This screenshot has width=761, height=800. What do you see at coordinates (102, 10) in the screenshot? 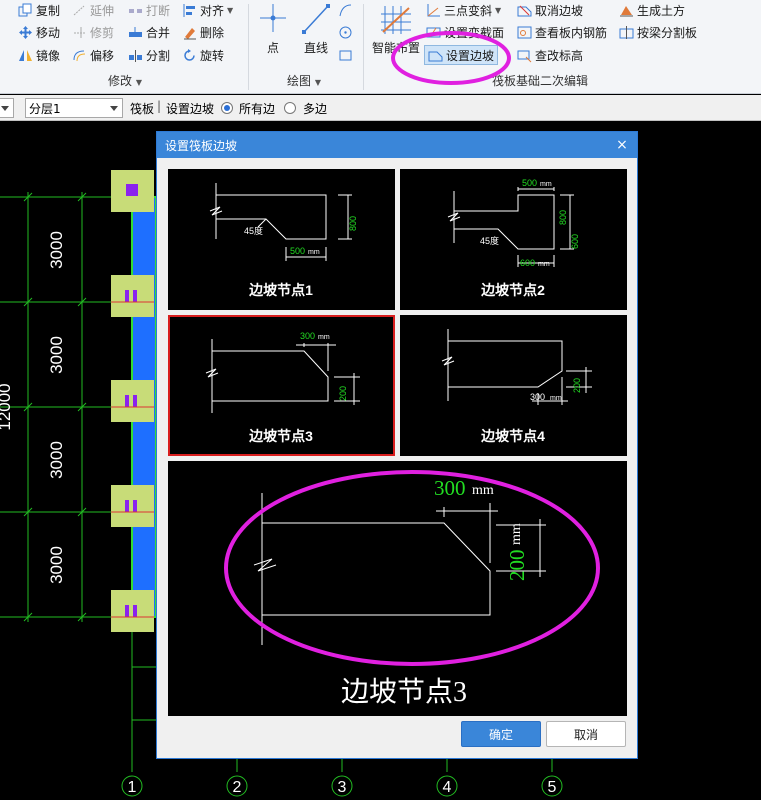
I see `extend-label: 延伸` at bounding box center [102, 10].